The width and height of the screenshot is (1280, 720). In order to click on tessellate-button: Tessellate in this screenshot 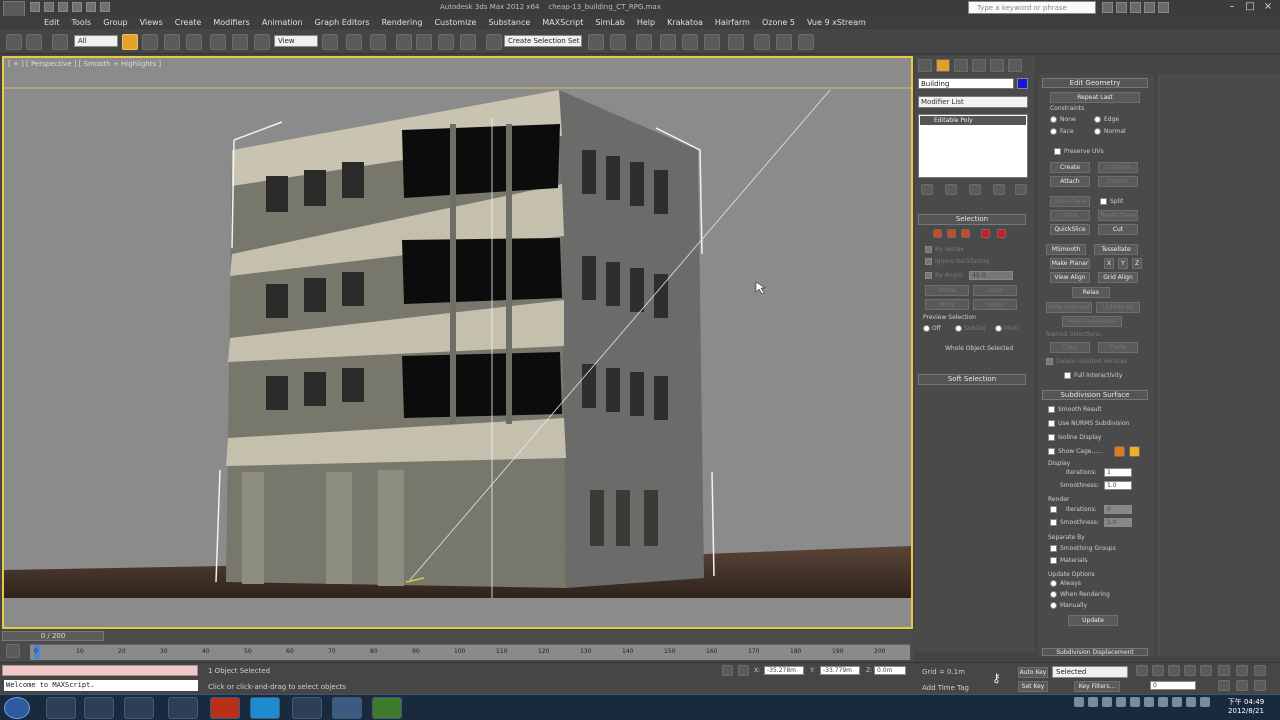, I will do `click(1116, 249)`.